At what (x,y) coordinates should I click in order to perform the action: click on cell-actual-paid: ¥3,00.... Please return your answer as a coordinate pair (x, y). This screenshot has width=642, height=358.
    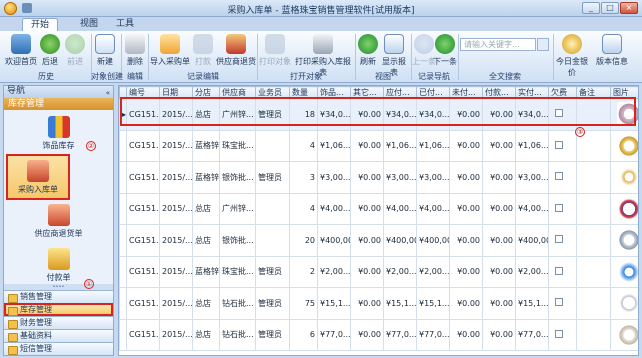
    Looking at the image, I should click on (532, 177).